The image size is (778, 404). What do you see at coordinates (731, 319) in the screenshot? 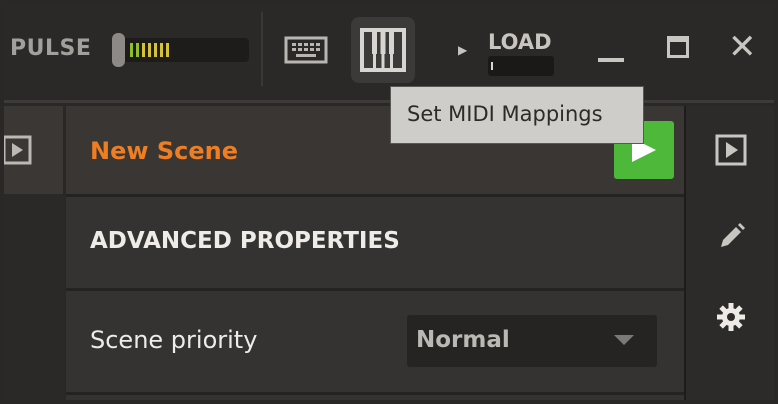
I see `gear-icon` at bounding box center [731, 319].